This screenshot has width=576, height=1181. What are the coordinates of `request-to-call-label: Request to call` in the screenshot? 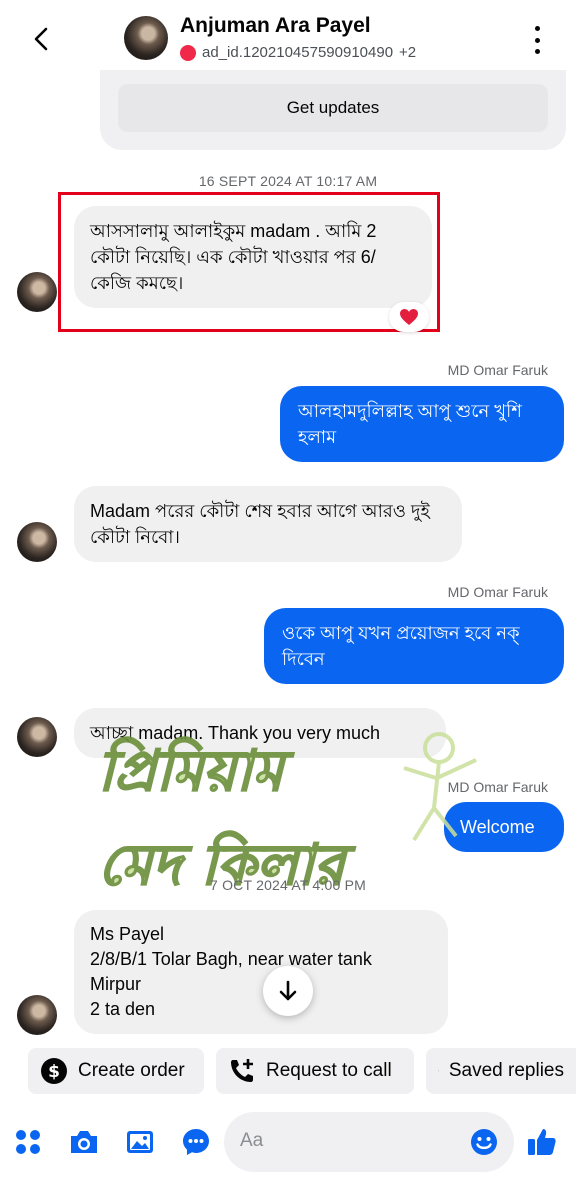 It's located at (329, 1070).